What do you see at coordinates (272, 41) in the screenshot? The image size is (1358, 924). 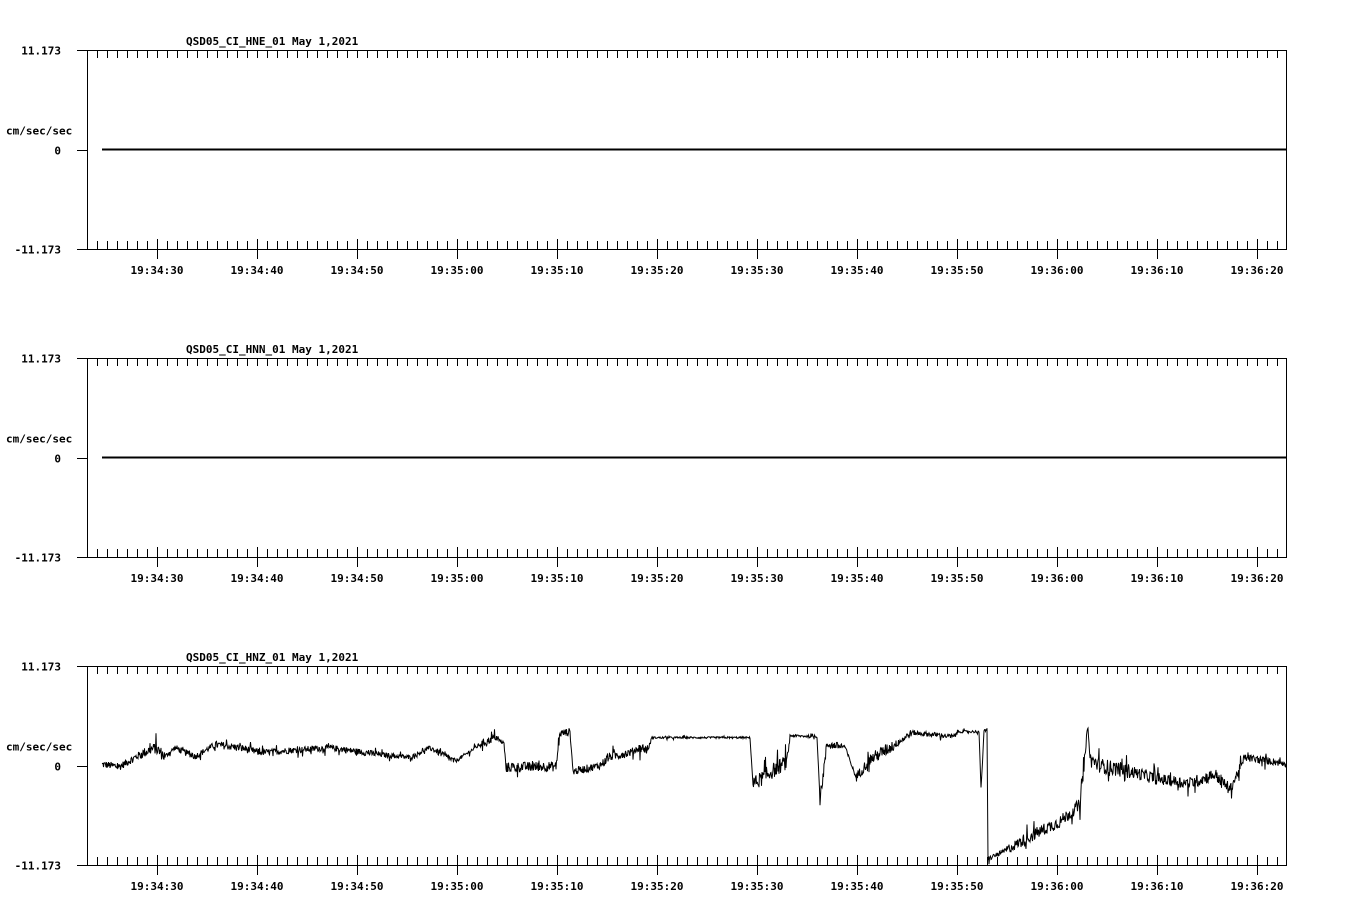 I see `panel-title: QSD05_CI_HNE_01 May 1,2021` at bounding box center [272, 41].